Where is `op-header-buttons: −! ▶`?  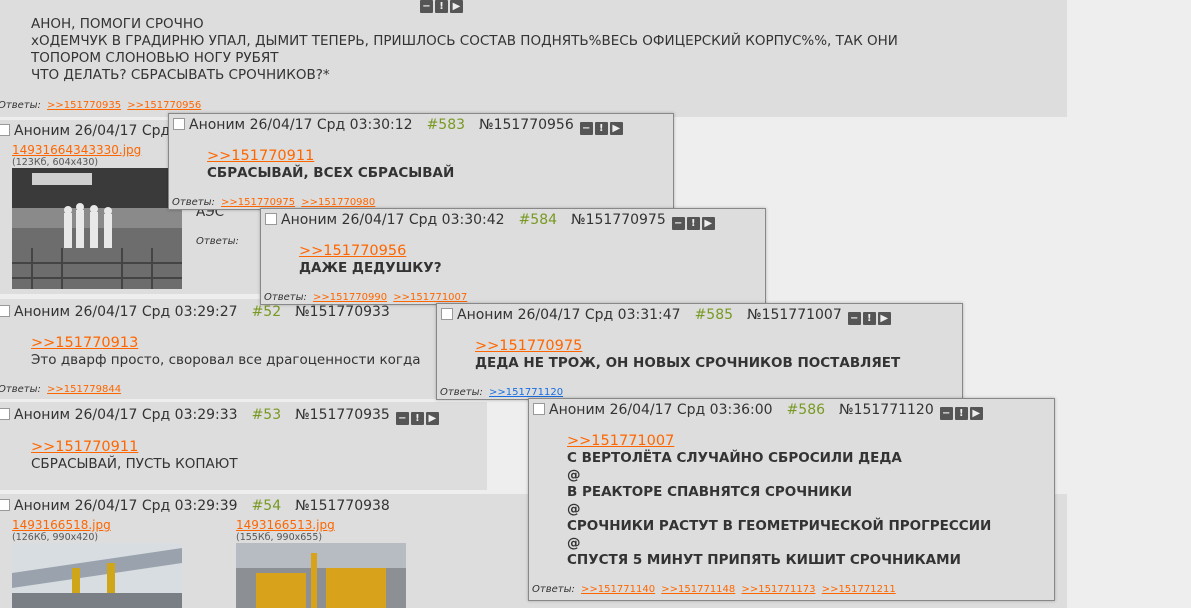
op-header-buttons: −! ▶ is located at coordinates (442, 6).